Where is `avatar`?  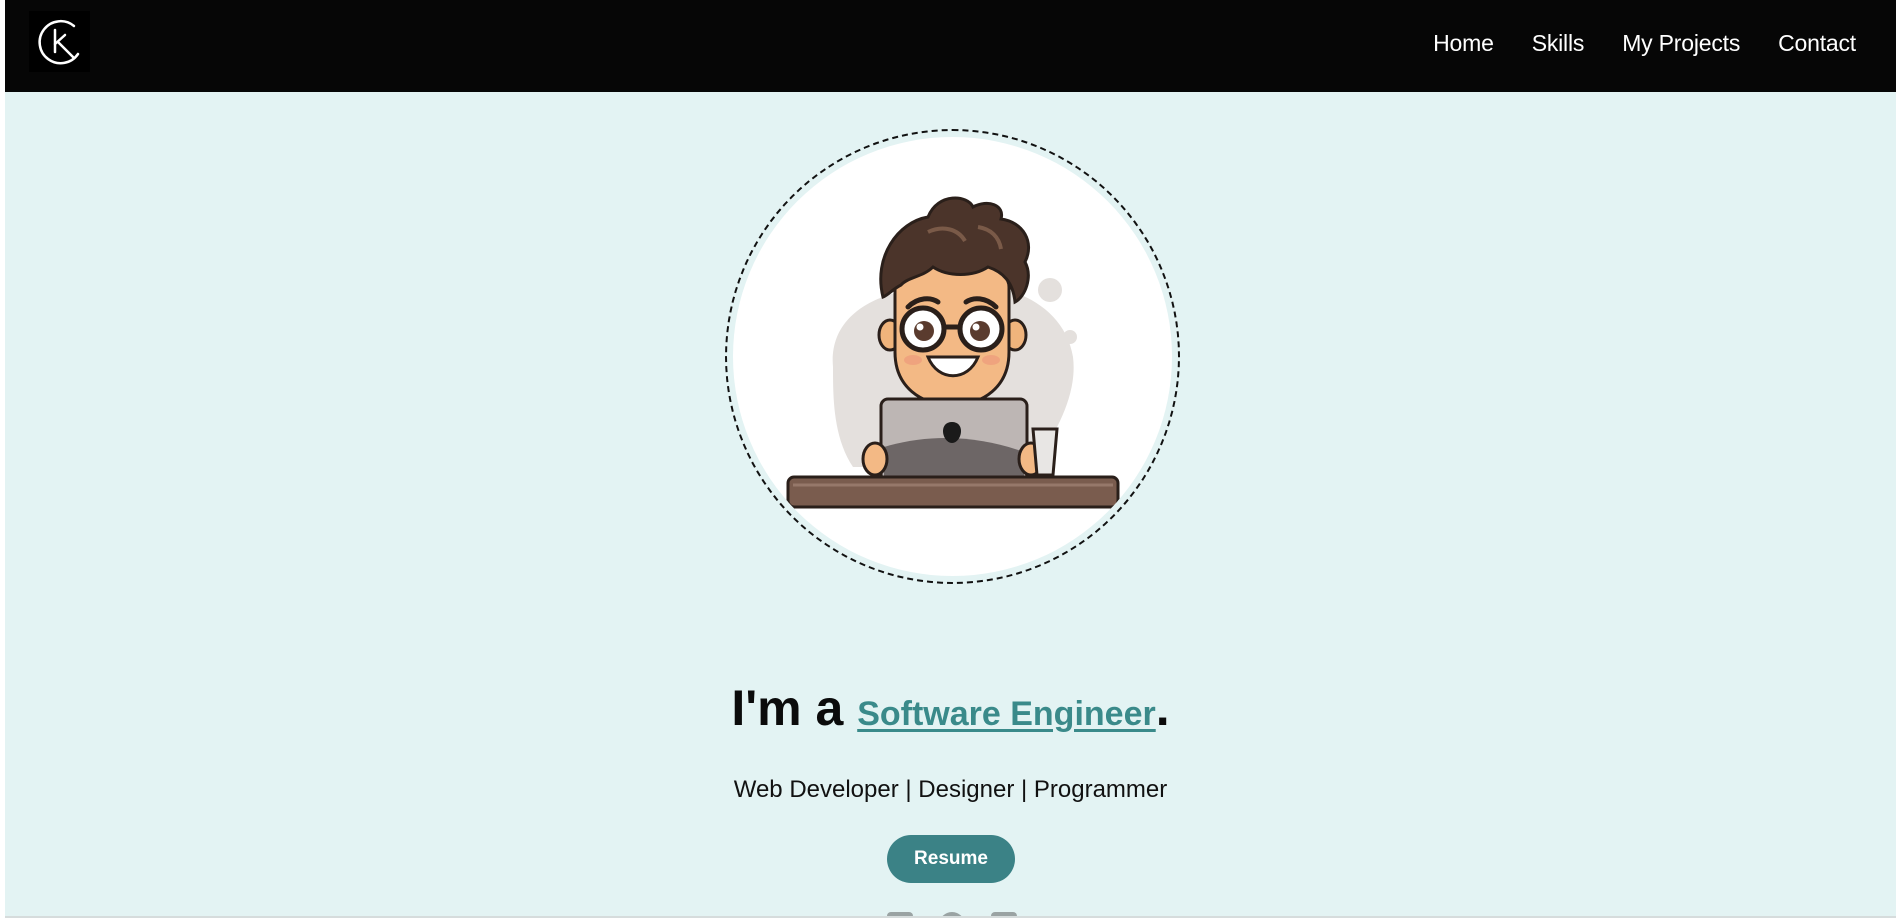 avatar is located at coordinates (952, 356).